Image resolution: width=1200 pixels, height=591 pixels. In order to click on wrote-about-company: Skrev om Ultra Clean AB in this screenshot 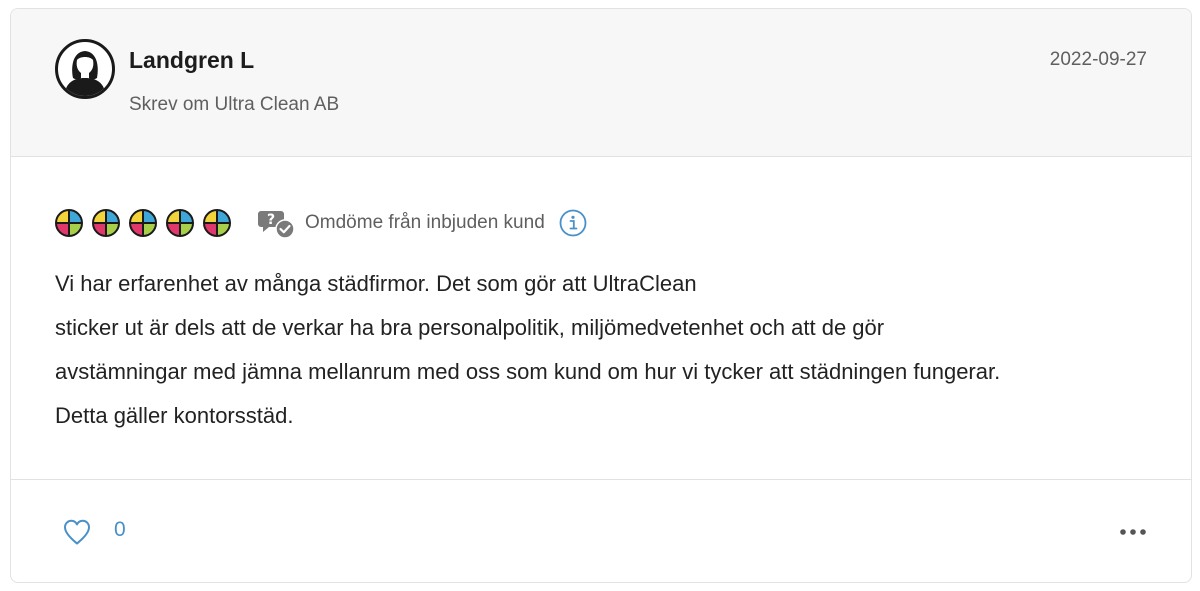, I will do `click(234, 104)`.